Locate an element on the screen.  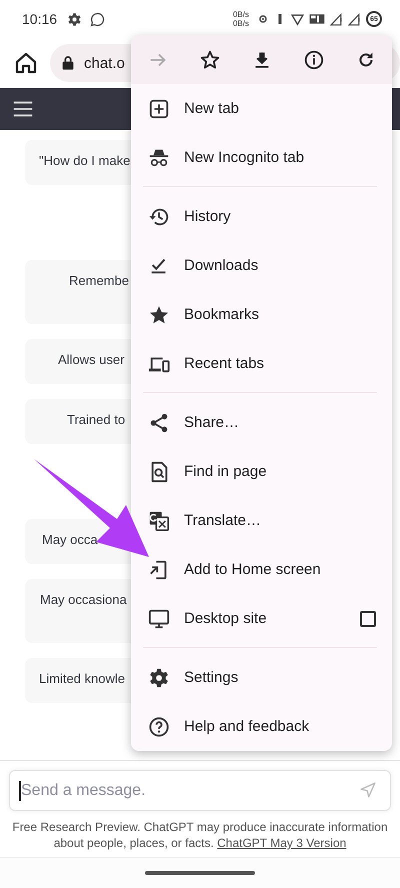
home-button is located at coordinates (26, 63).